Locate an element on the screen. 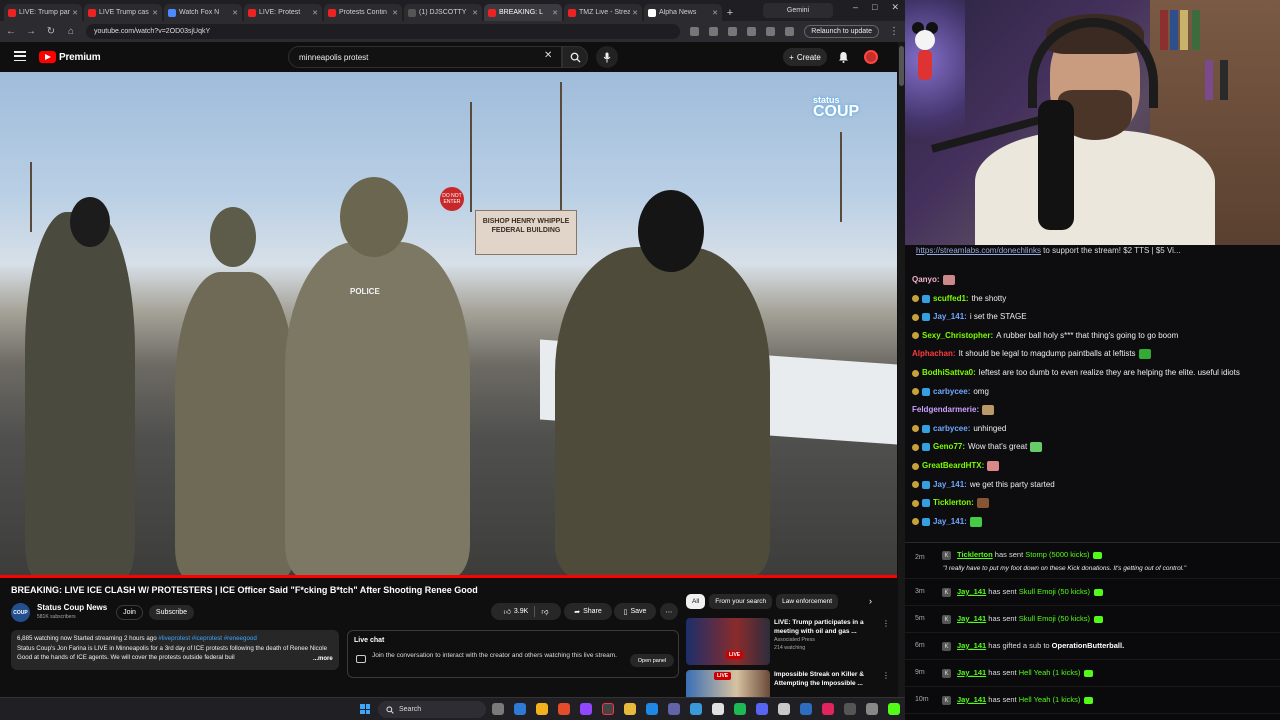 The width and height of the screenshot is (1280, 720). save-button: ▯ Save is located at coordinates (635, 611).